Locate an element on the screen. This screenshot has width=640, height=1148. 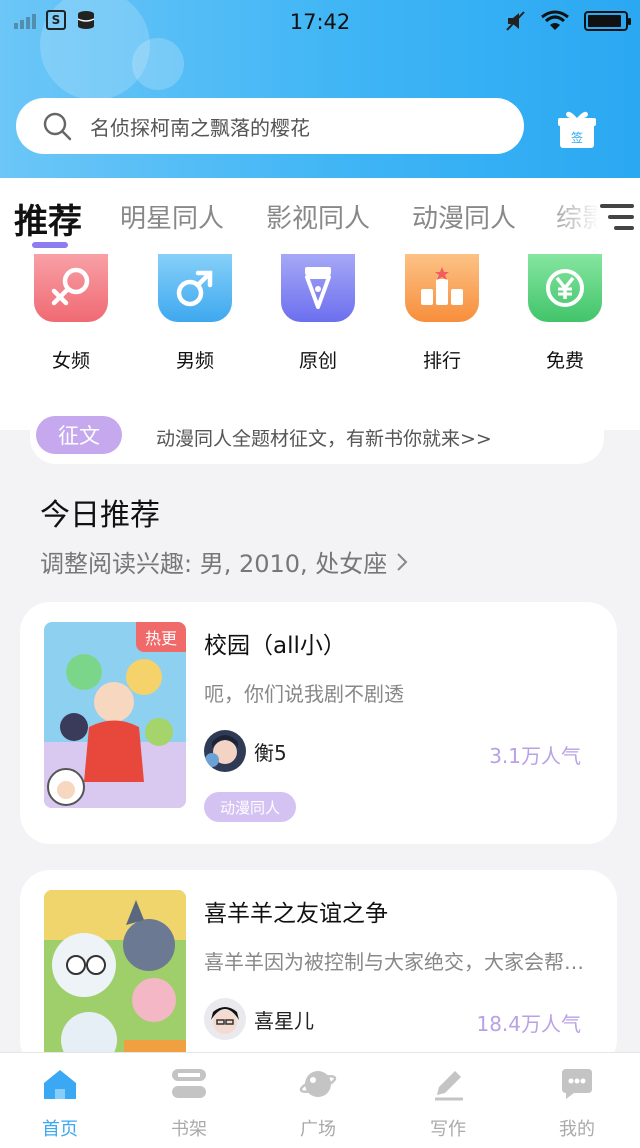
category-label: 排行 is located at coordinates (441, 361).